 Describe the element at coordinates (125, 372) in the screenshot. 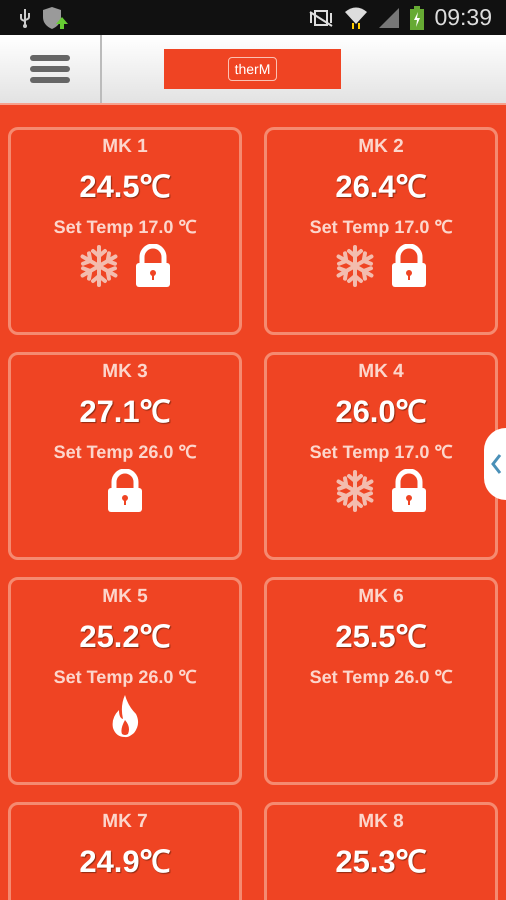

I see `zone-name: MK 3` at that location.